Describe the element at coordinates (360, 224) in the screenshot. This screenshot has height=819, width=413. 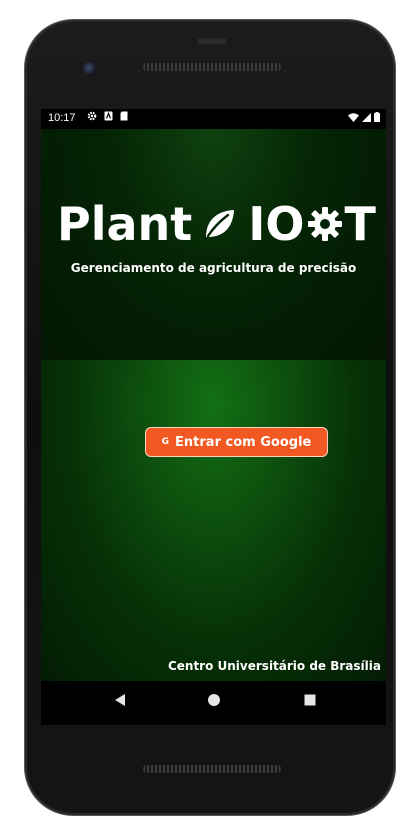
I see `title-t: T` at that location.